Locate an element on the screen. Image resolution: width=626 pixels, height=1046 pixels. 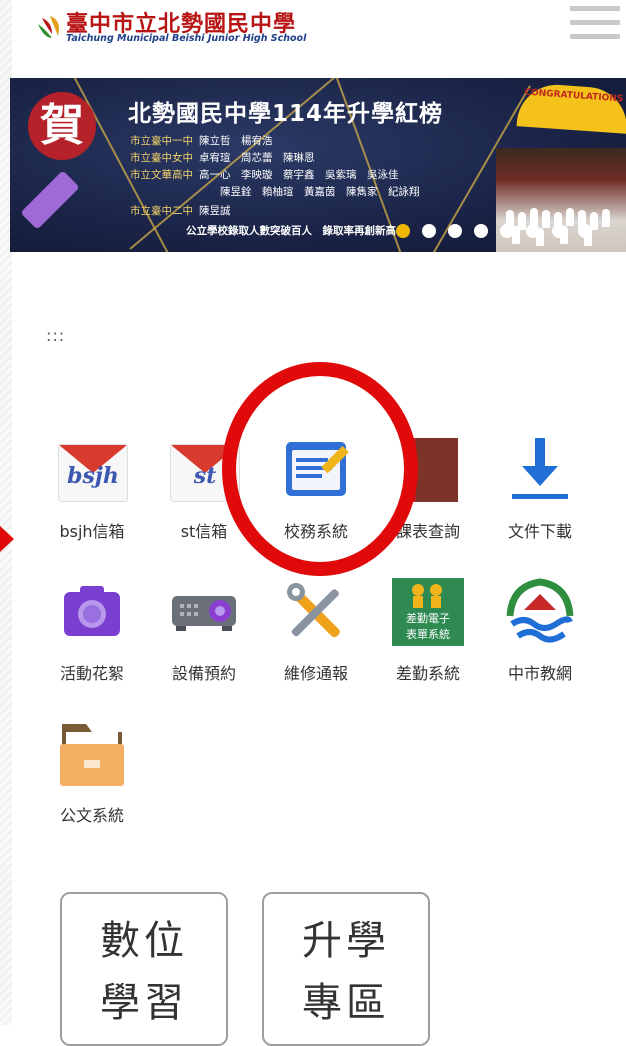
app-activity-photos: 活動花絮 is located at coordinates (92, 630).